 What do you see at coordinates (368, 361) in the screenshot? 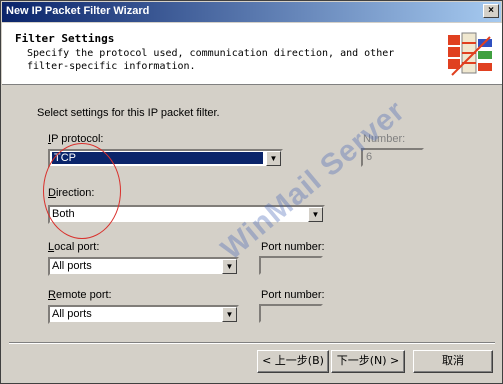
I see `next-button: 下一步(N) >` at bounding box center [368, 361].